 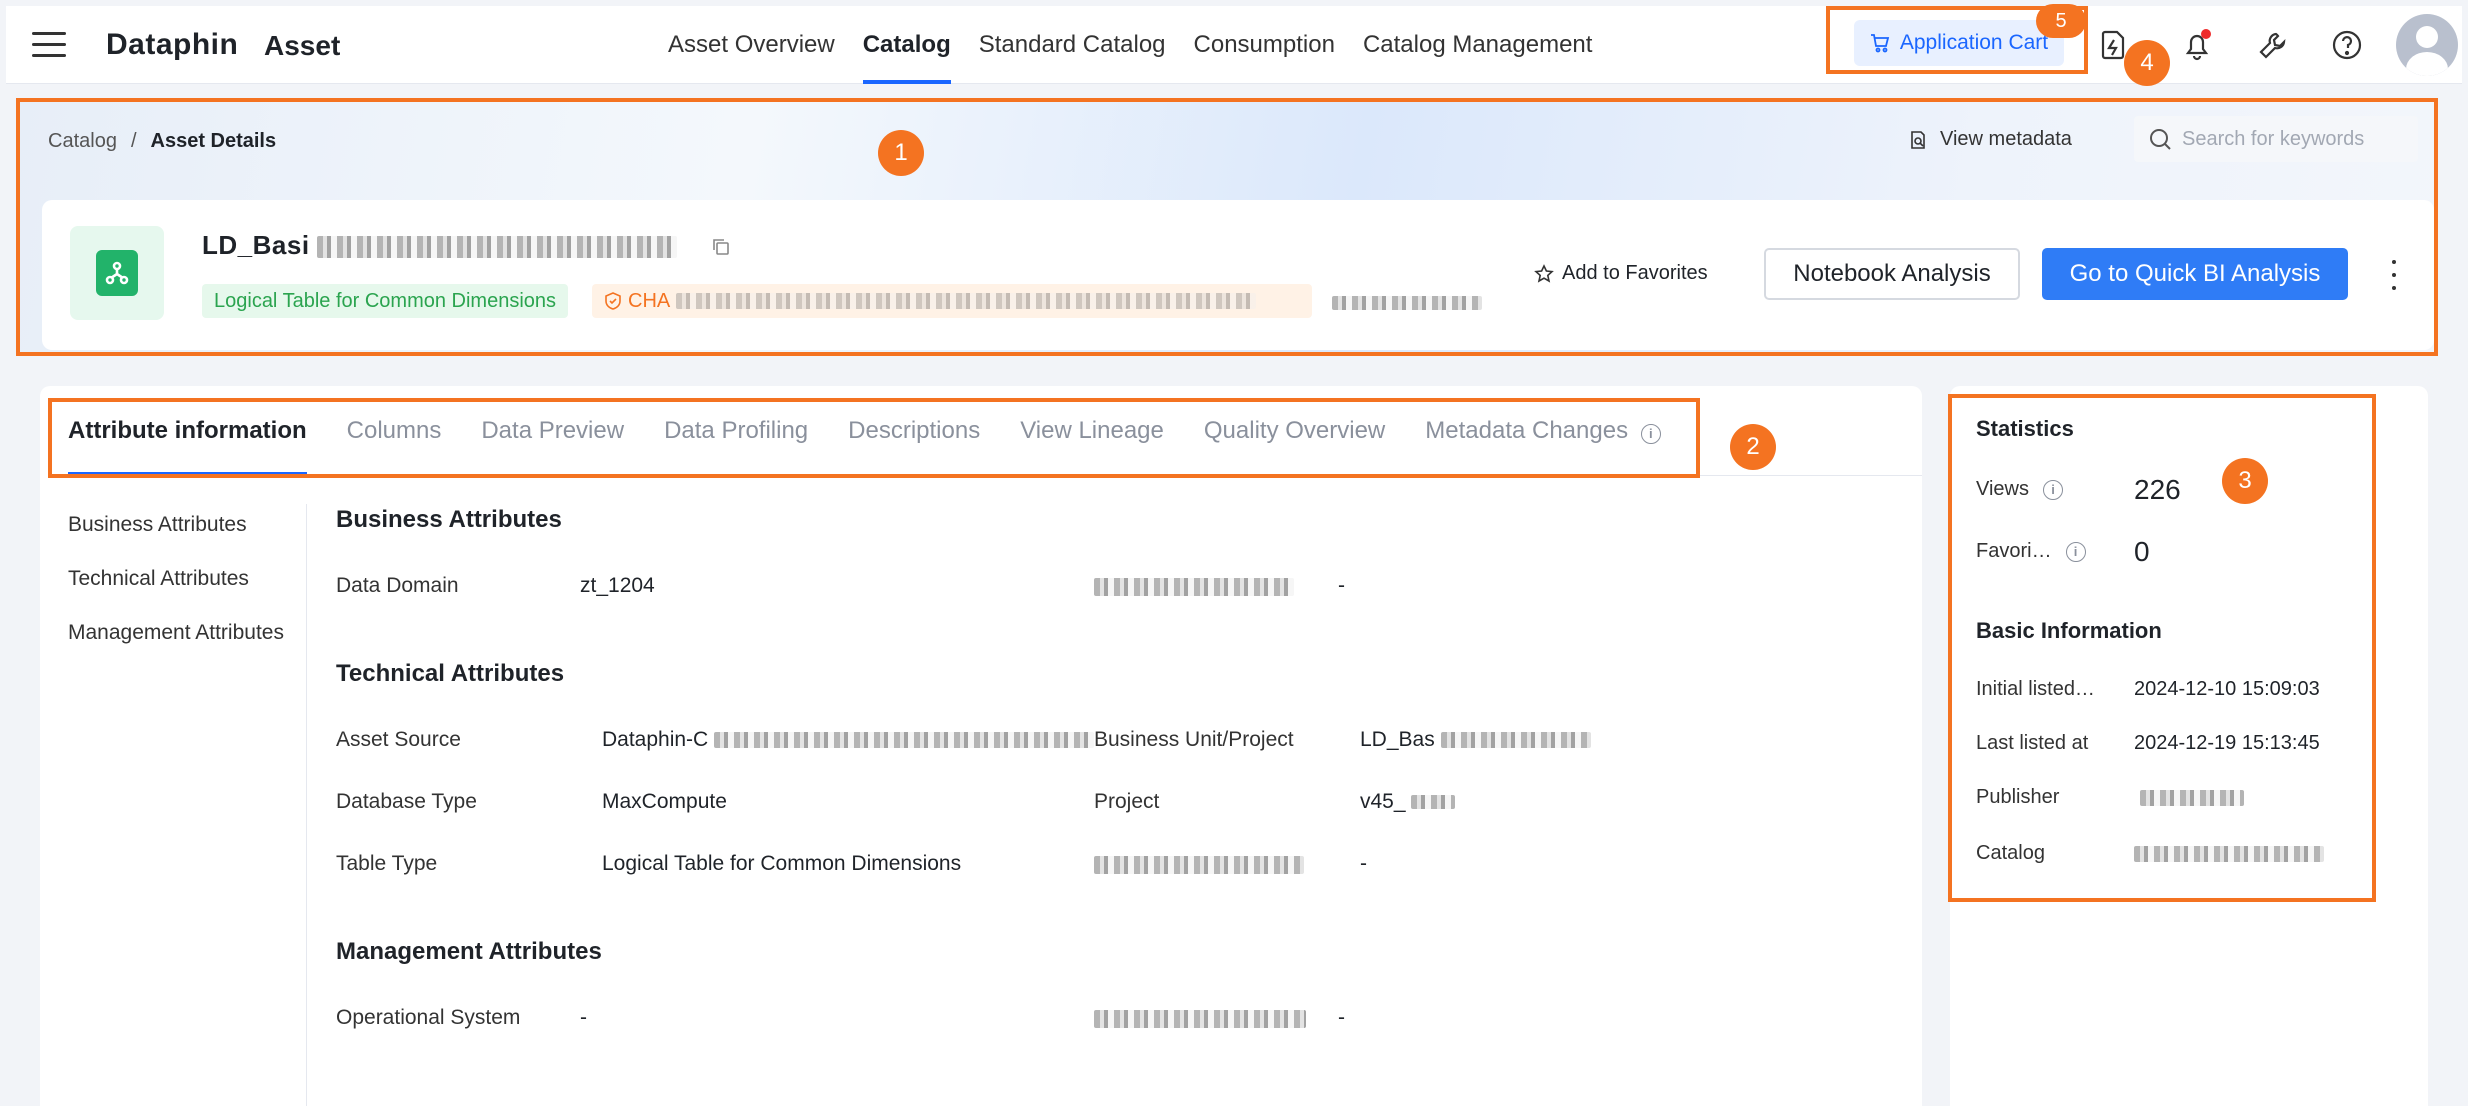 I want to click on breadcrumb-catalog: Catalog, so click(x=82, y=141).